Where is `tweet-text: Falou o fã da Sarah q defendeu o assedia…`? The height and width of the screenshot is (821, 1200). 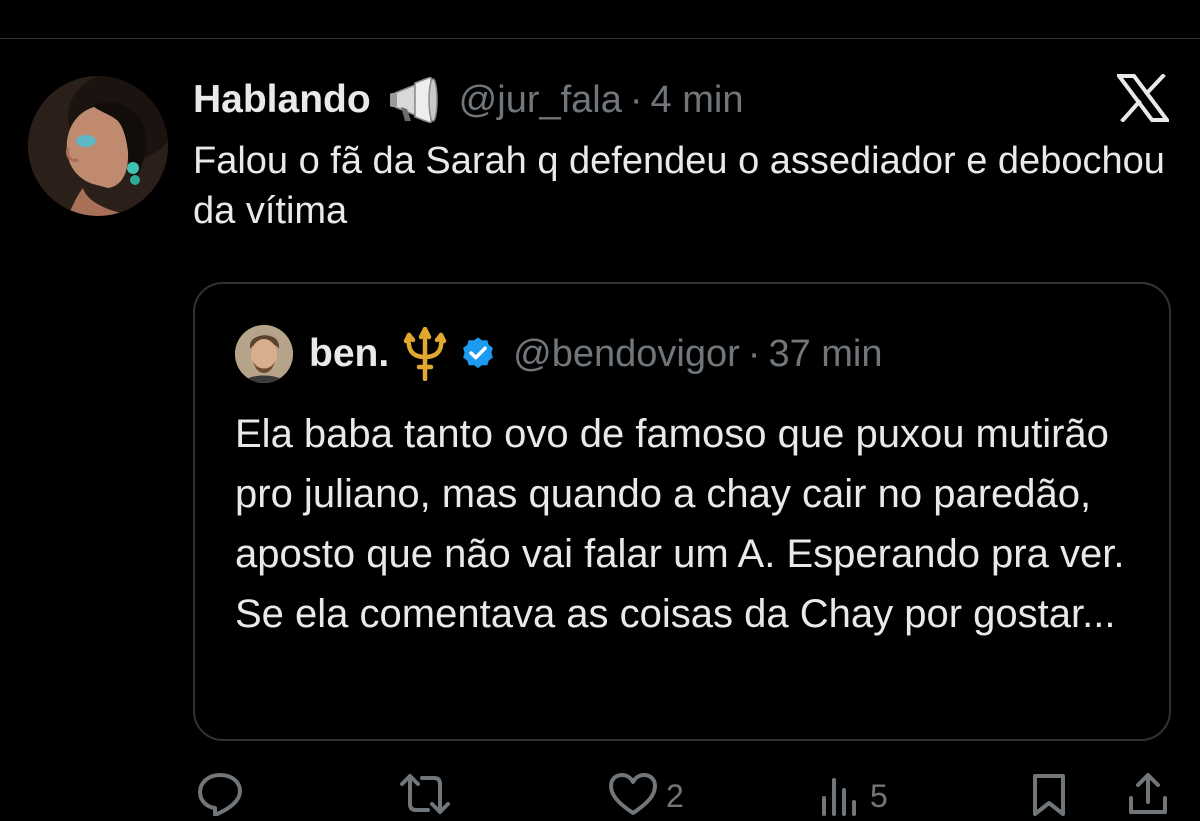 tweet-text: Falou o fã da Sarah q defendeu o assedia… is located at coordinates (679, 186).